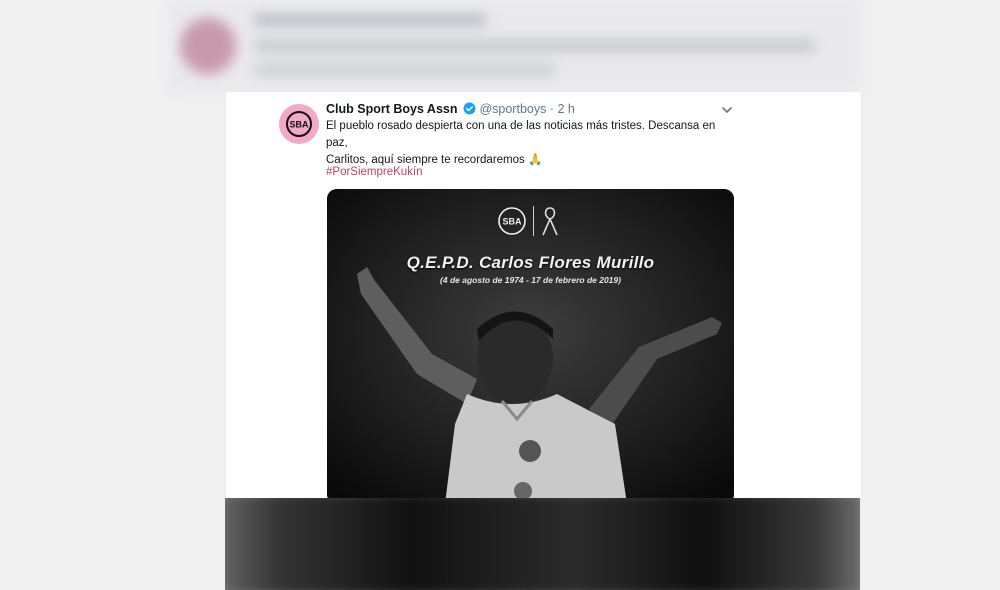 Image resolution: width=1000 pixels, height=590 pixels. I want to click on logo-divider, so click(533, 221).